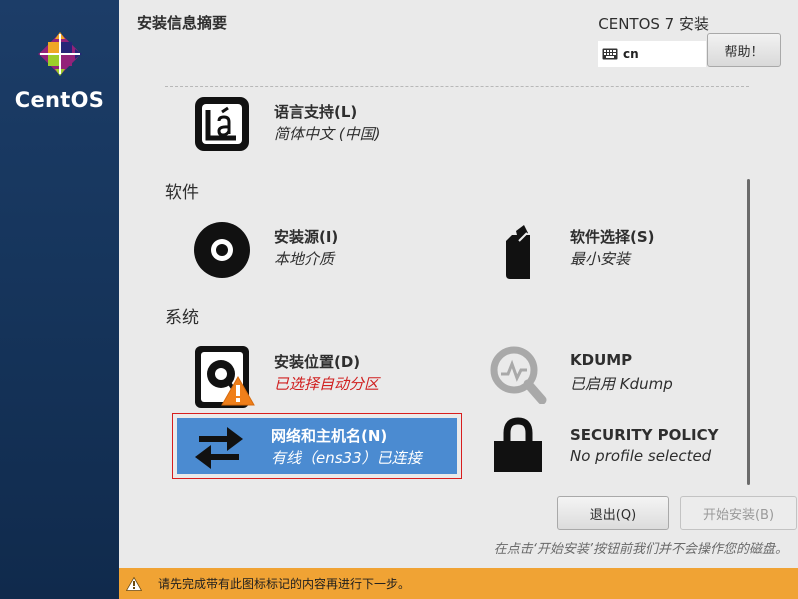 This screenshot has width=798, height=599. What do you see at coordinates (346, 458) in the screenshot?
I see `network-status: 有线（ens33）已连接` at bounding box center [346, 458].